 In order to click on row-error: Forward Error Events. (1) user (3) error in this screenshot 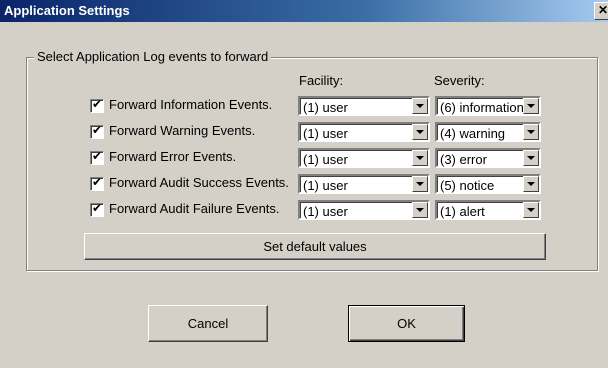, I will do `click(320, 159)`.